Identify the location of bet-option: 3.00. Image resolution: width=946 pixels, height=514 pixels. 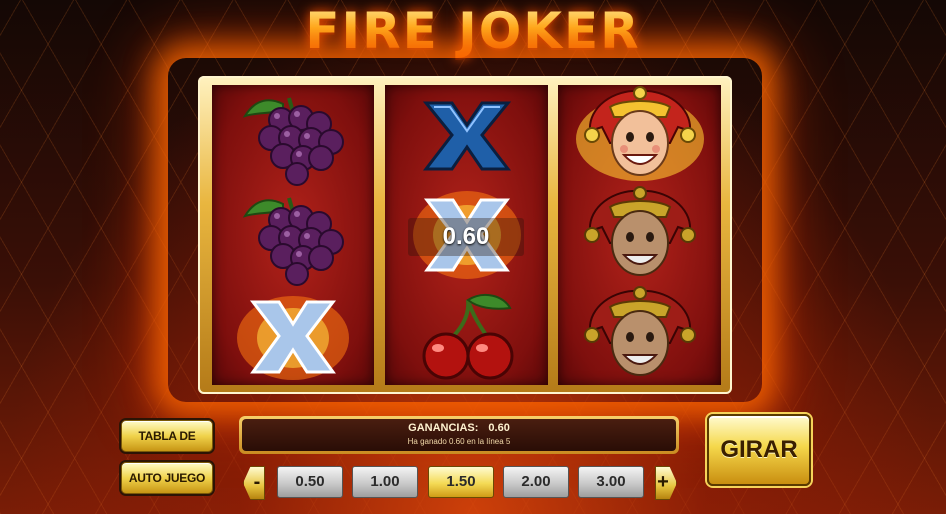
(611, 482).